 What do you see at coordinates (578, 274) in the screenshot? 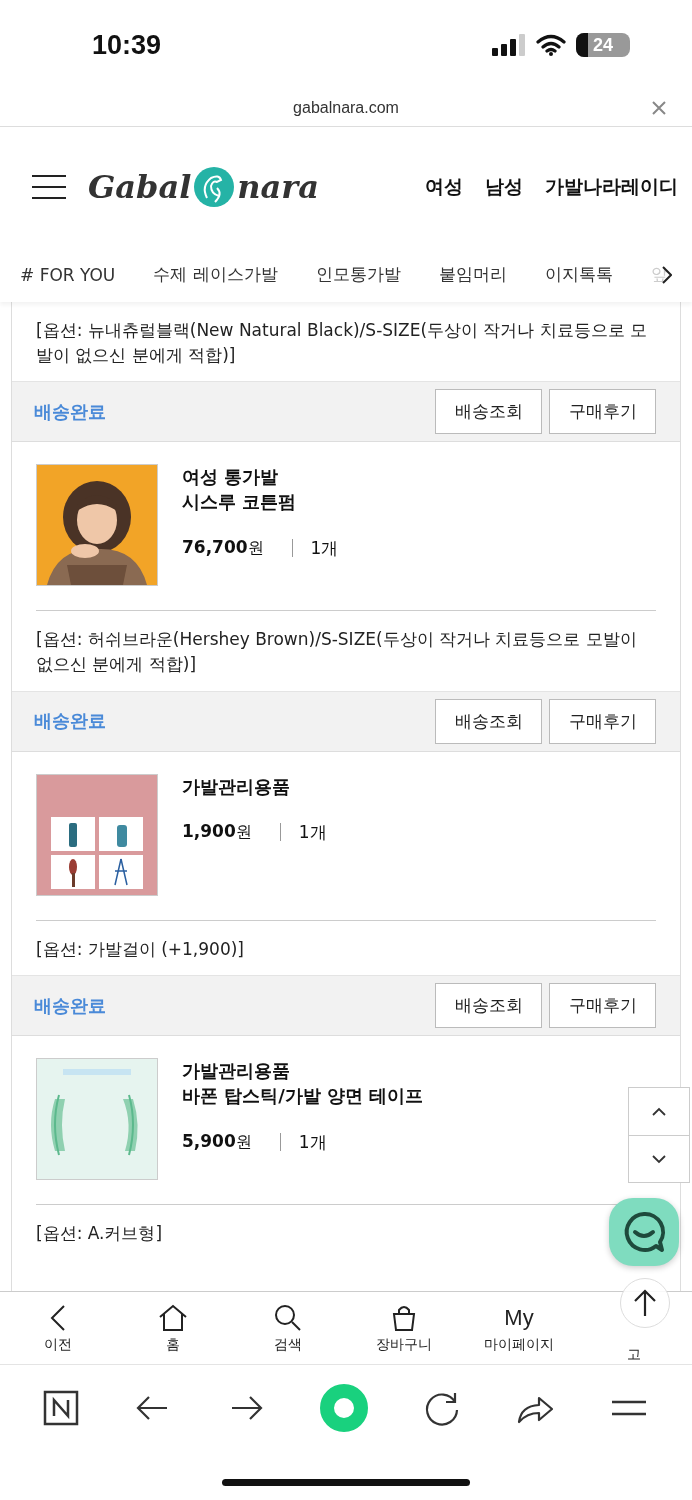
I see `category-tab: 이지톡톡` at bounding box center [578, 274].